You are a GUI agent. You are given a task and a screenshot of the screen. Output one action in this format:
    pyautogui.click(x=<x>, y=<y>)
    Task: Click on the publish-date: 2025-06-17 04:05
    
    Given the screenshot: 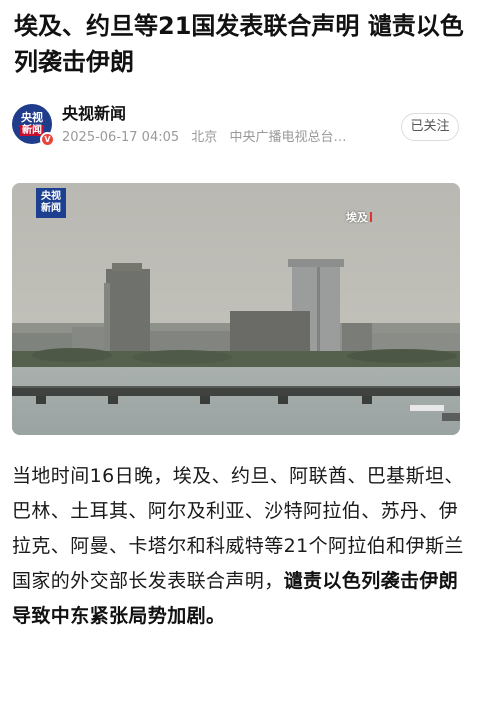 What is the action you would take?
    pyautogui.click(x=121, y=137)
    